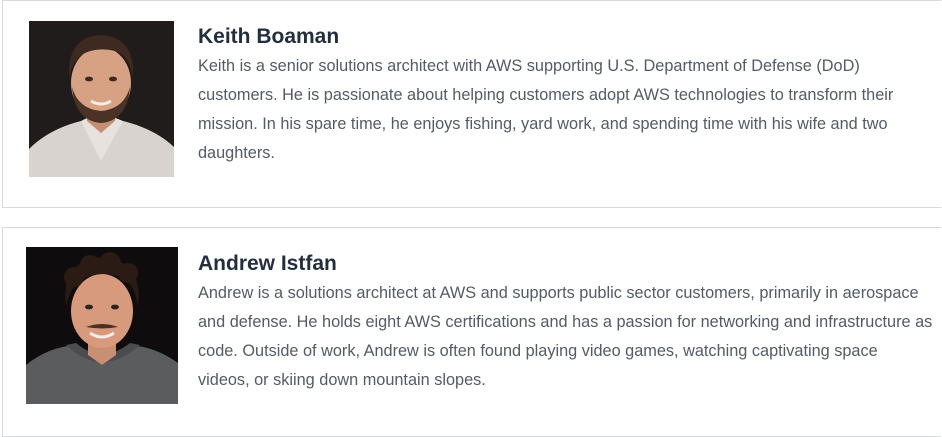 The height and width of the screenshot is (437, 942). What do you see at coordinates (267, 263) in the screenshot?
I see `author-name: Andrew Istfan` at bounding box center [267, 263].